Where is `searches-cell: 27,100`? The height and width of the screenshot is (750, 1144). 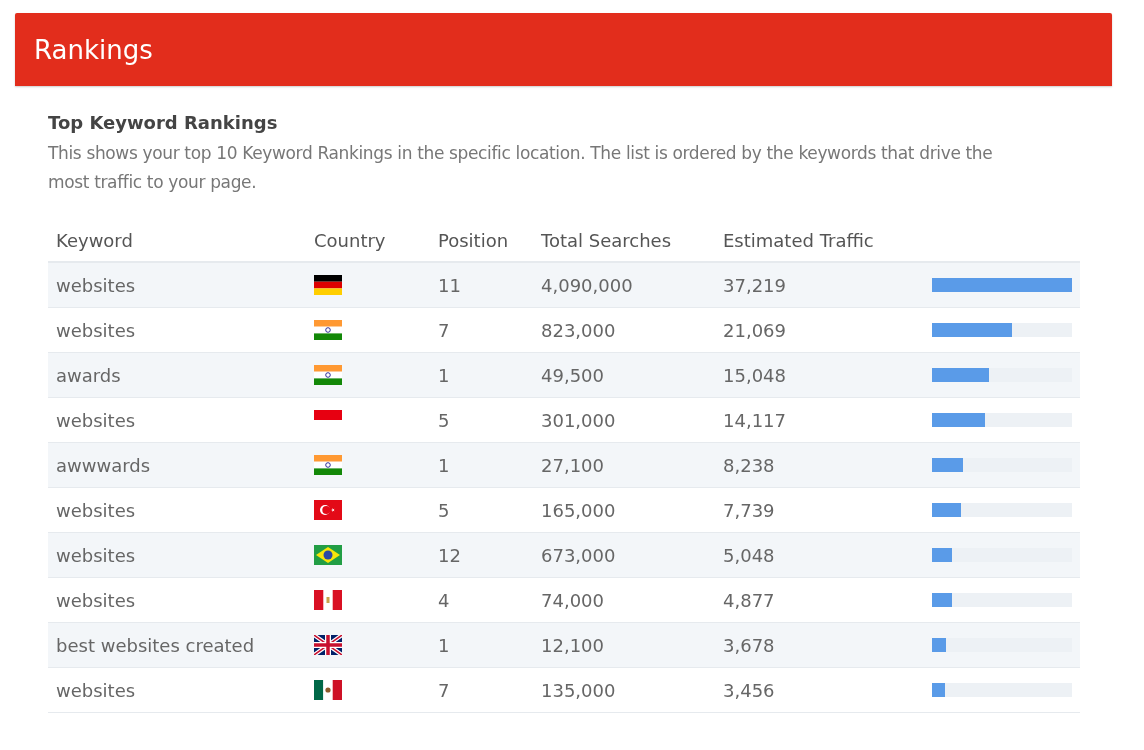 searches-cell: 27,100 is located at coordinates (572, 465).